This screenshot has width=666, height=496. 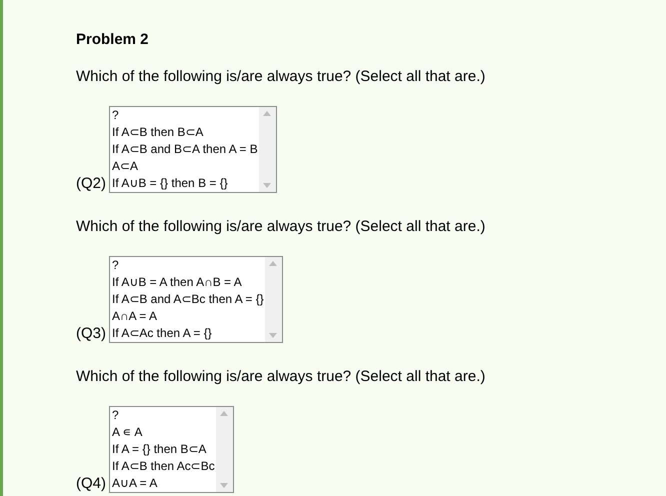 I want to click on multi-select-listbox: ? If A⊂B then B⊂A If A⊂B and B⊂A then A = B A⊂A If A∪B = {} then B = {}, so click(x=193, y=149).